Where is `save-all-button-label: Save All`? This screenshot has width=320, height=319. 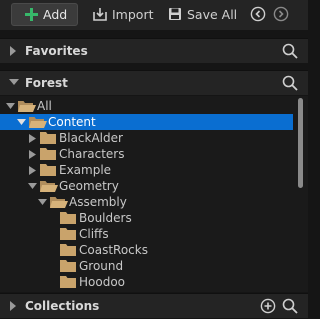 save-all-button-label: Save All is located at coordinates (212, 14).